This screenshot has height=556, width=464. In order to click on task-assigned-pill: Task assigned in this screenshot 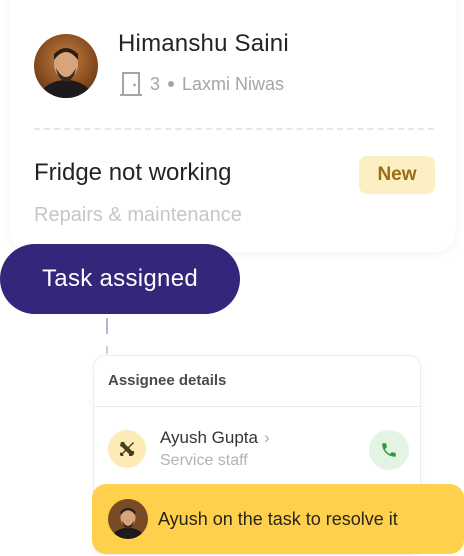, I will do `click(120, 279)`.